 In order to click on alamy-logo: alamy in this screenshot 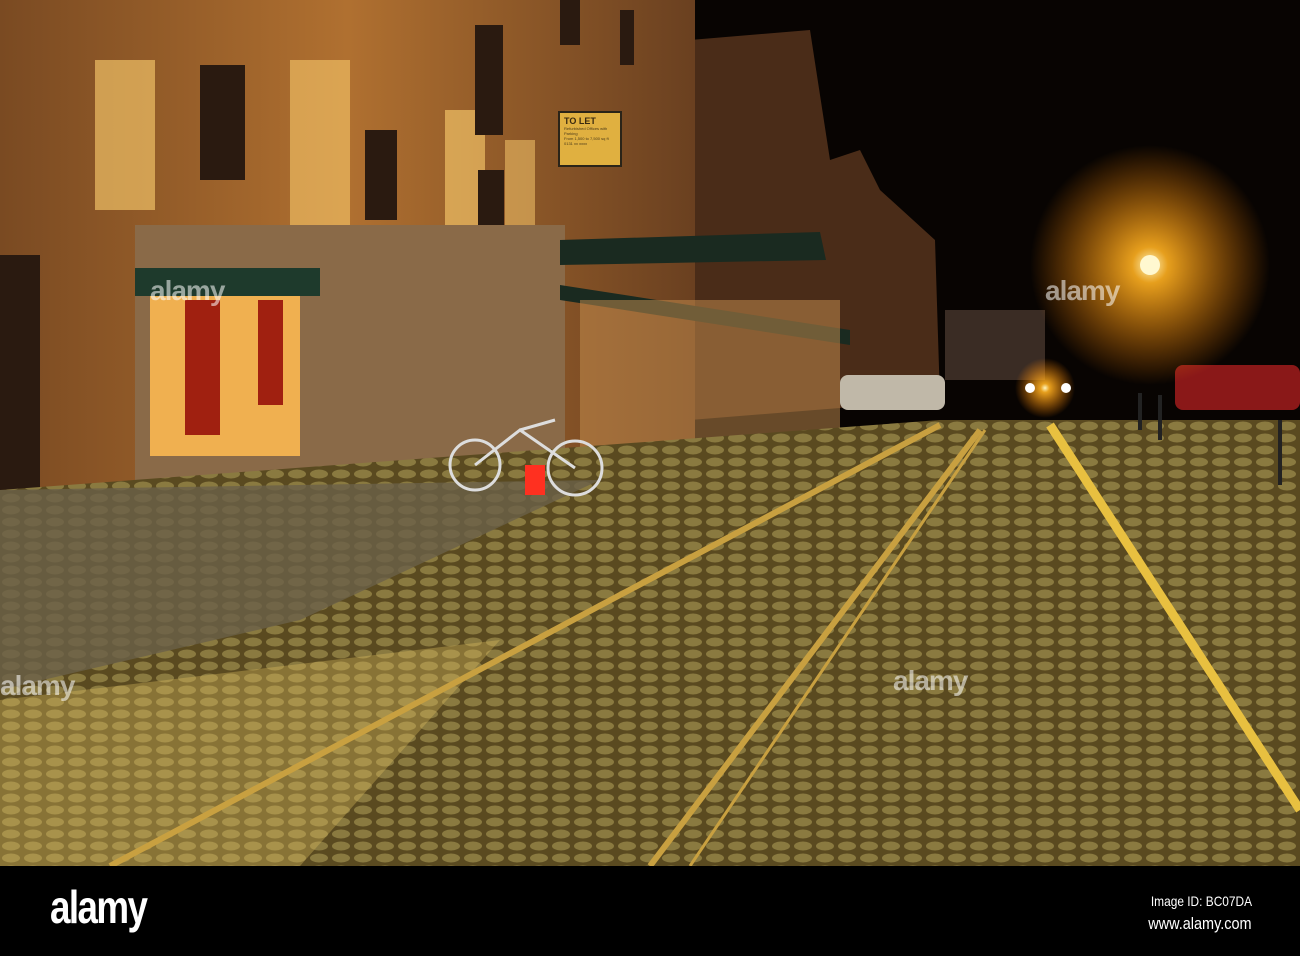, I will do `click(99, 907)`.